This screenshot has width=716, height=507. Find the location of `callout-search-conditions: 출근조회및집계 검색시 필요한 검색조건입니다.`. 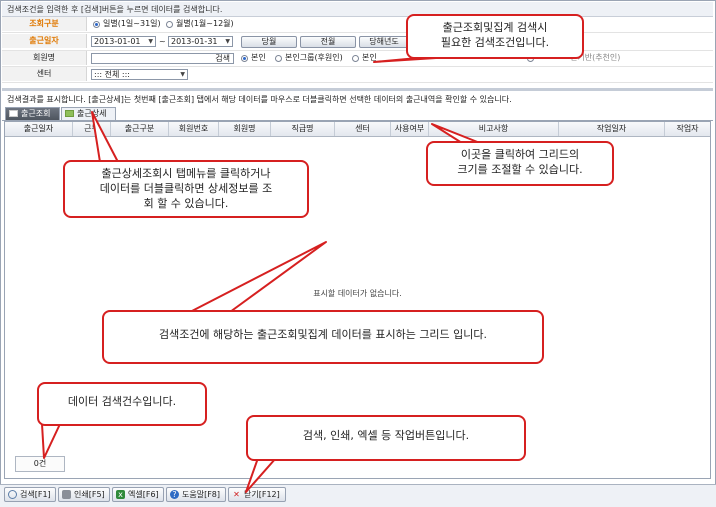

callout-search-conditions: 출근조회및집계 검색시 필요한 검색조건입니다. is located at coordinates (495, 36).